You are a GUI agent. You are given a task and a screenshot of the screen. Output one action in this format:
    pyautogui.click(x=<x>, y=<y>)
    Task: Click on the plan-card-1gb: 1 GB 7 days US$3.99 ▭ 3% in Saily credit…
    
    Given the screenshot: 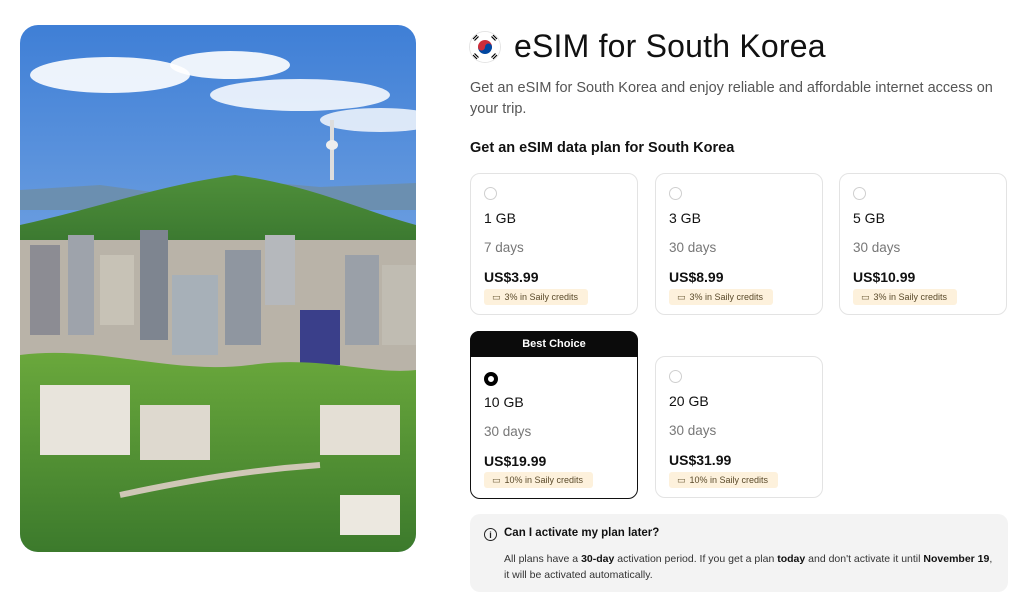 What is the action you would take?
    pyautogui.click(x=554, y=244)
    